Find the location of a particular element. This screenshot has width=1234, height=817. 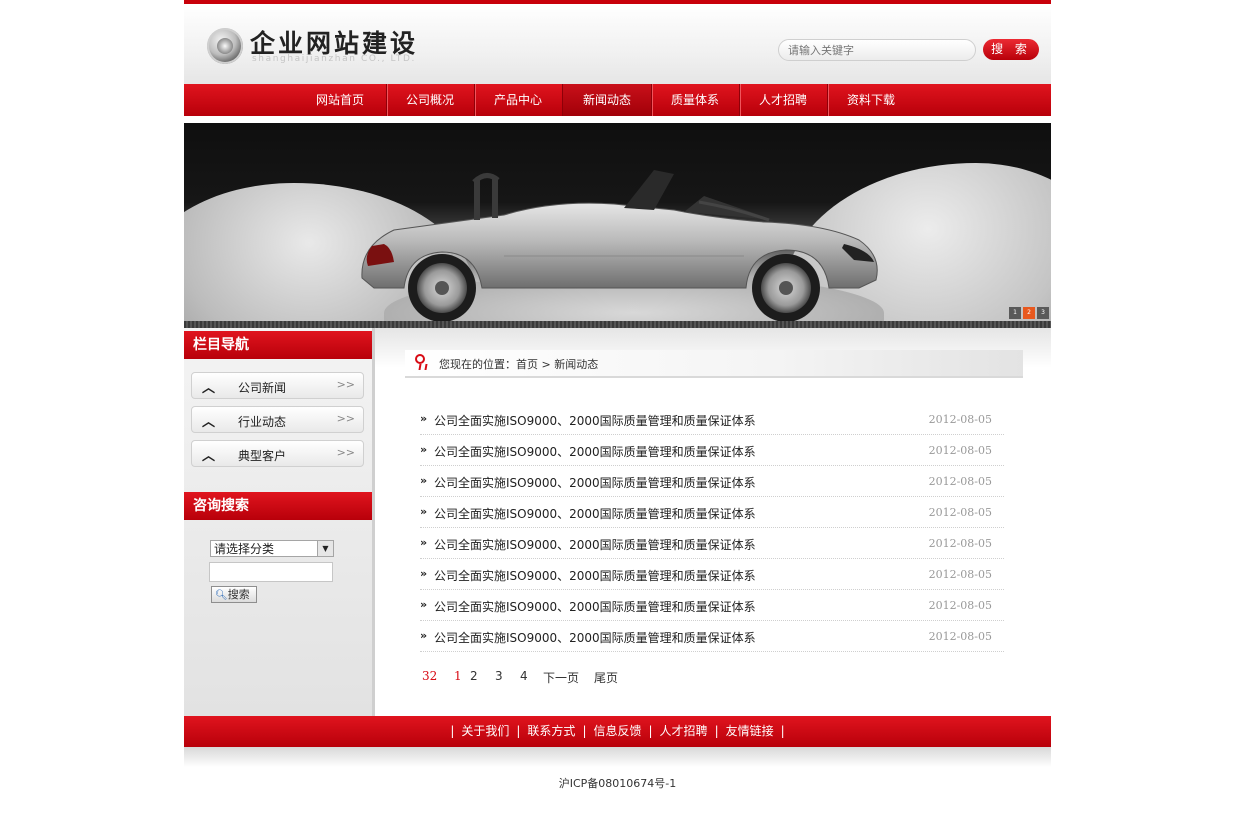

breadcrumb: 您现在的位置：首页 > 新闻动态 is located at coordinates (714, 364).